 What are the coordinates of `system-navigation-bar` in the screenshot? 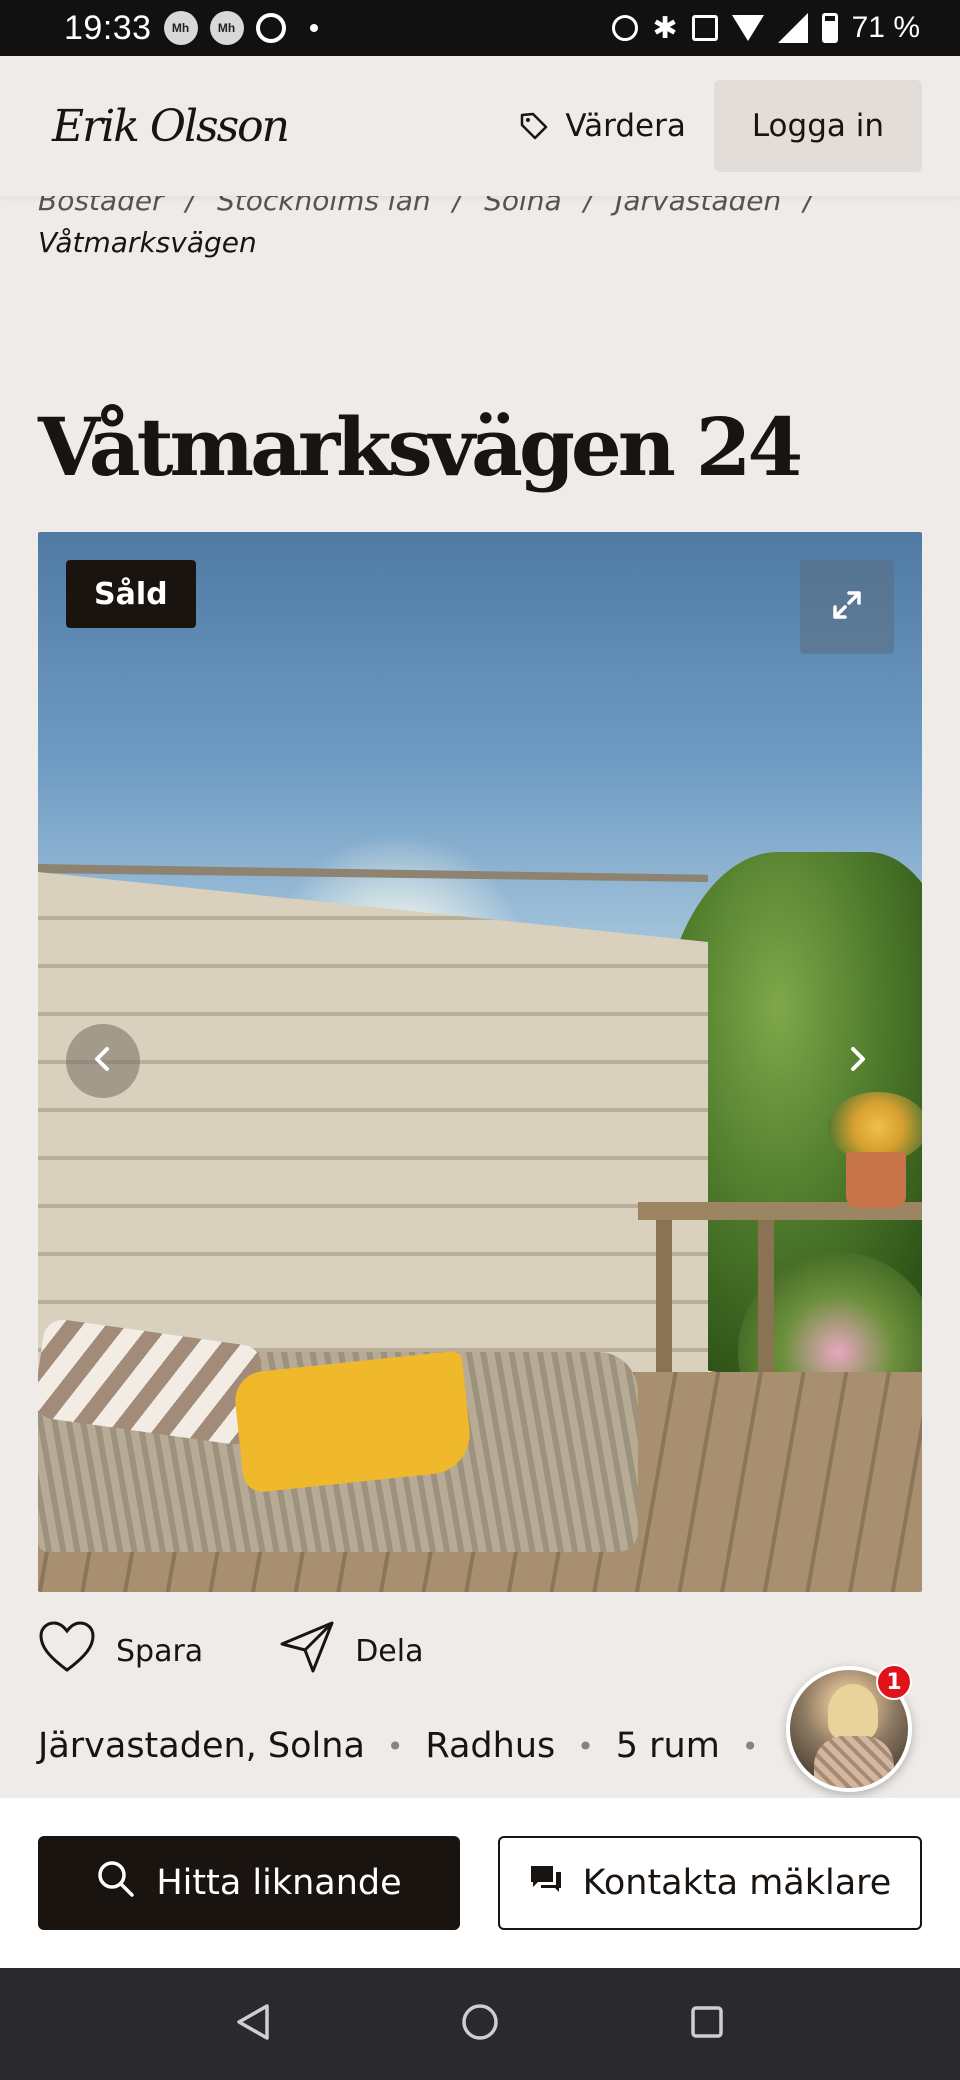 It's located at (480, 2024).